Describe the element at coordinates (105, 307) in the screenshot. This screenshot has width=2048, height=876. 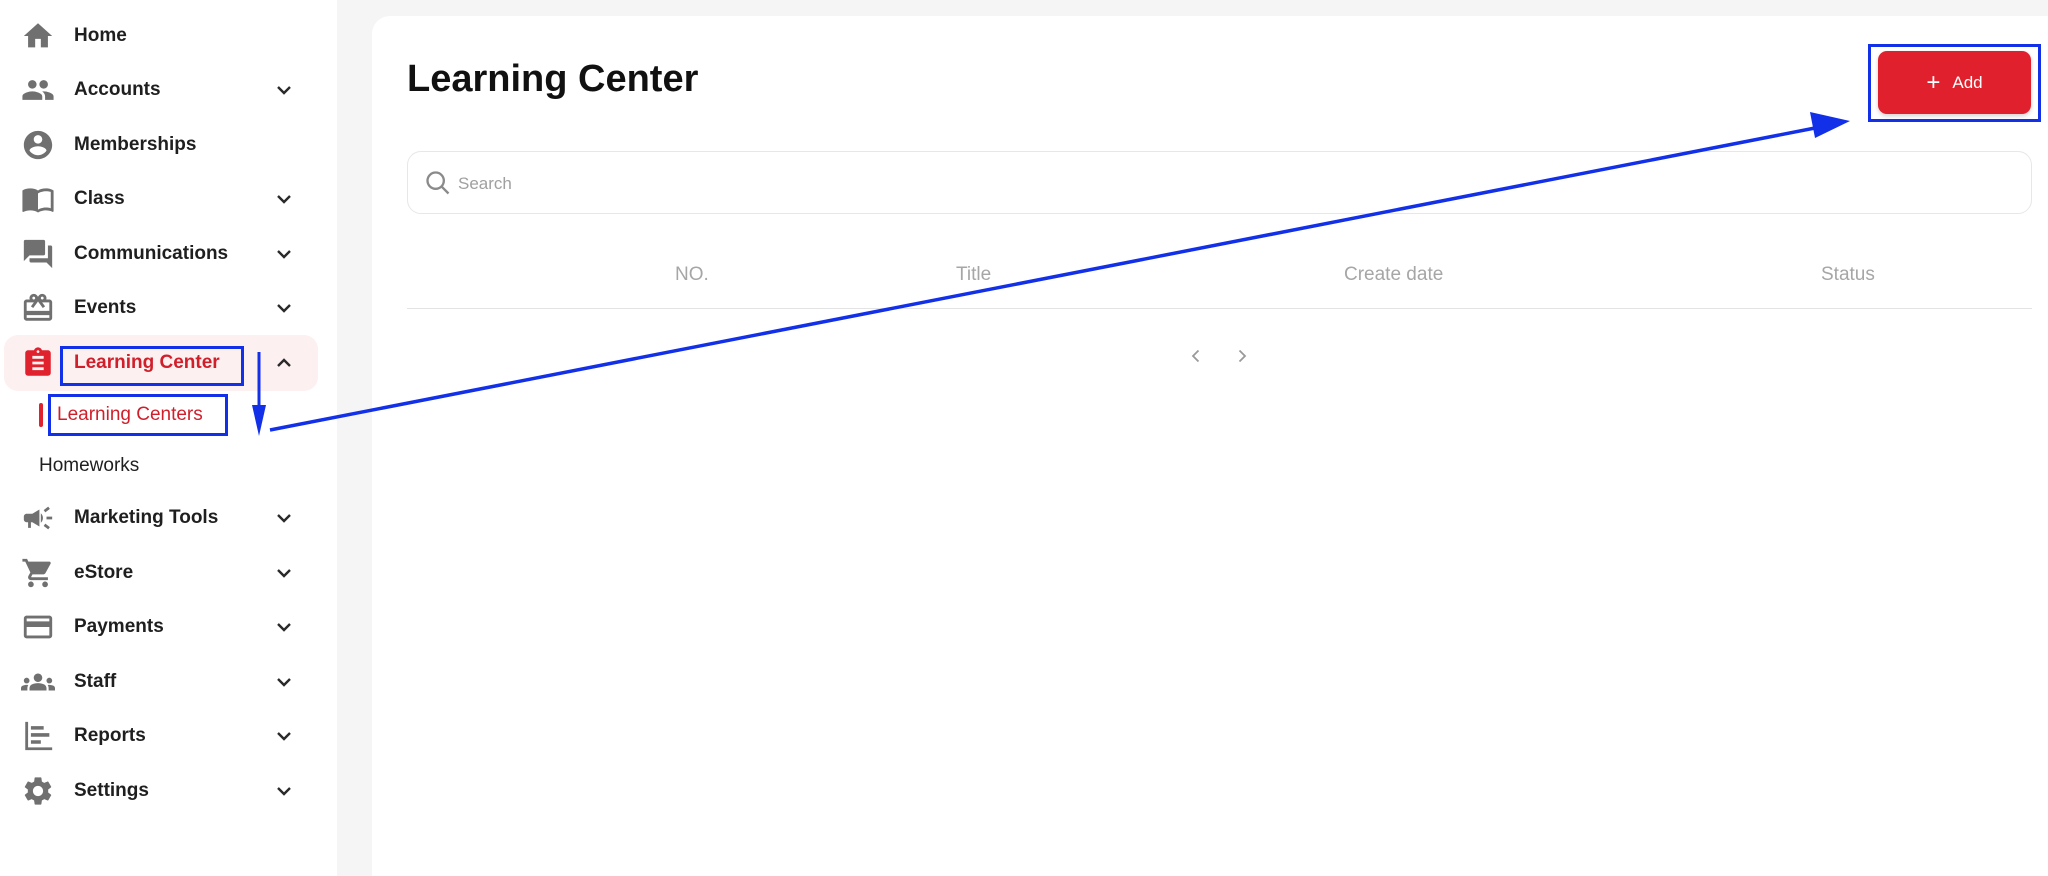
I see `sidebar-item-label: Events` at that location.